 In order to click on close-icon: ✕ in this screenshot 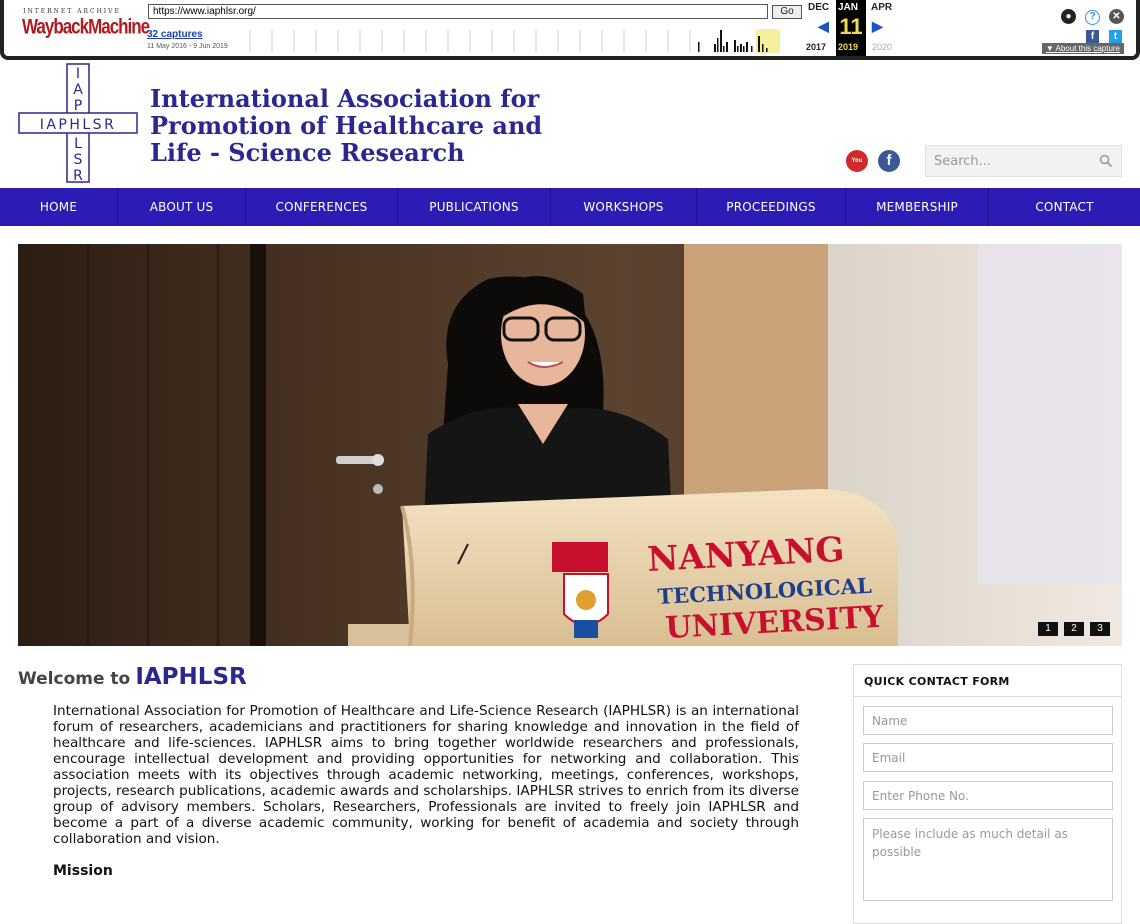, I will do `click(1116, 16)`.